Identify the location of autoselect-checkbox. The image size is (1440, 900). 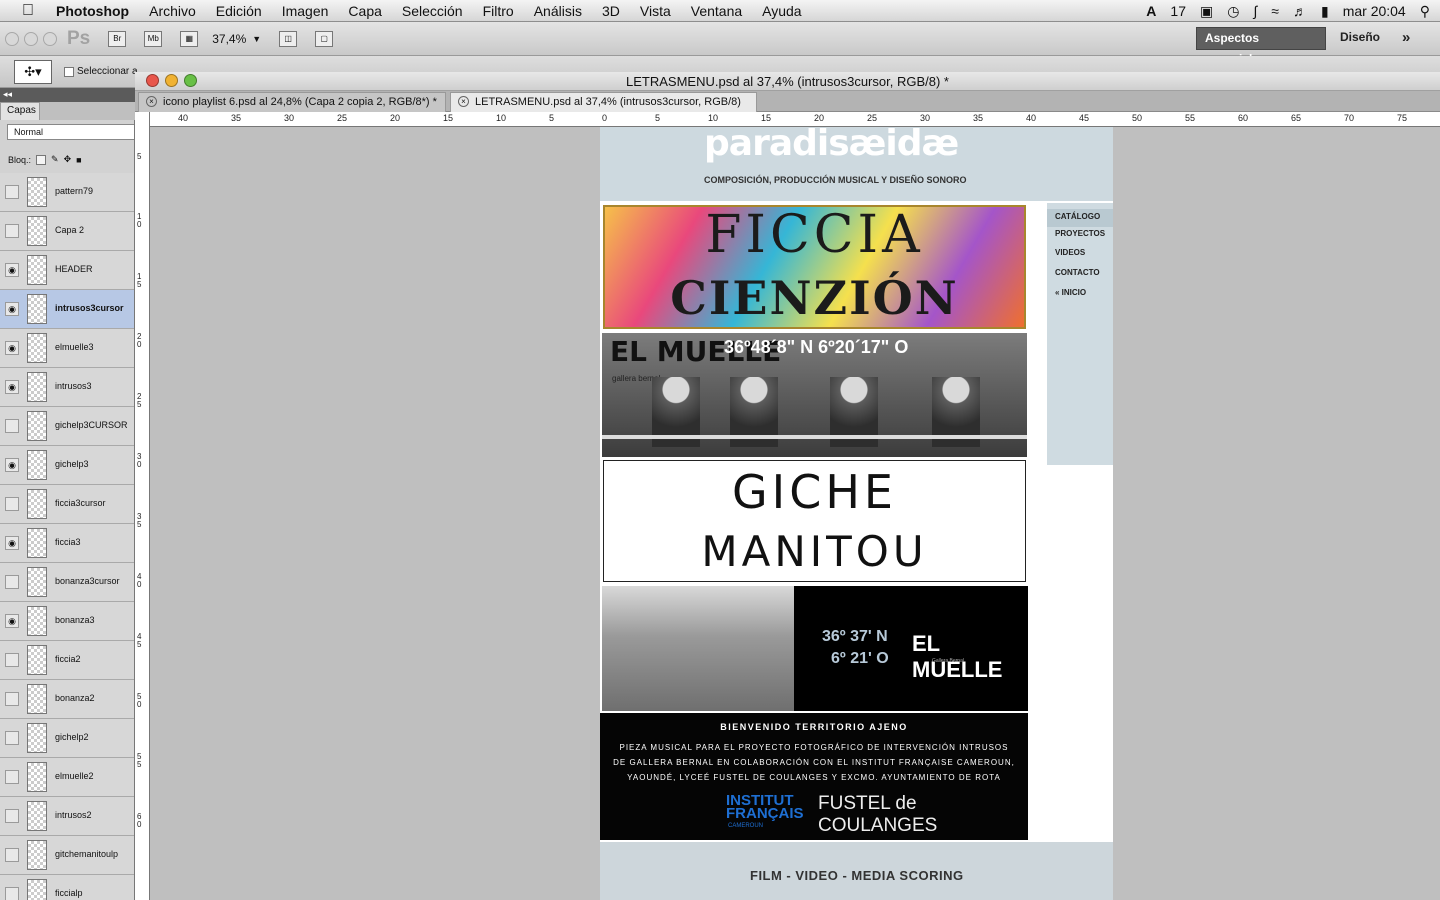
(69, 71).